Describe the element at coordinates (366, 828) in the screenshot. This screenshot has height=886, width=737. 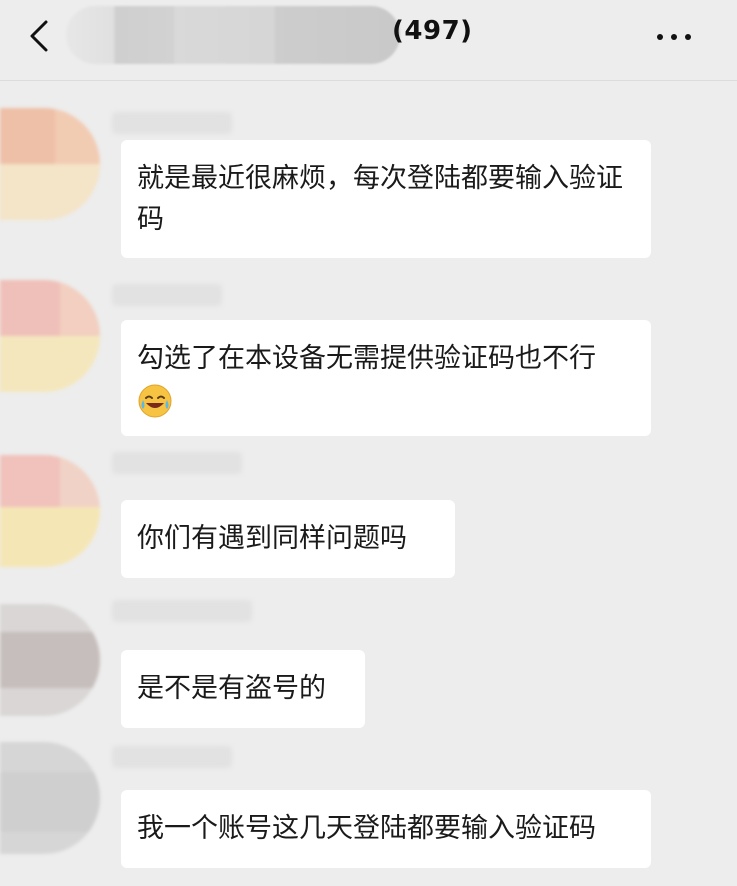
I see `message-text: 我一个账号这几天登陆都要输入验证码` at that location.